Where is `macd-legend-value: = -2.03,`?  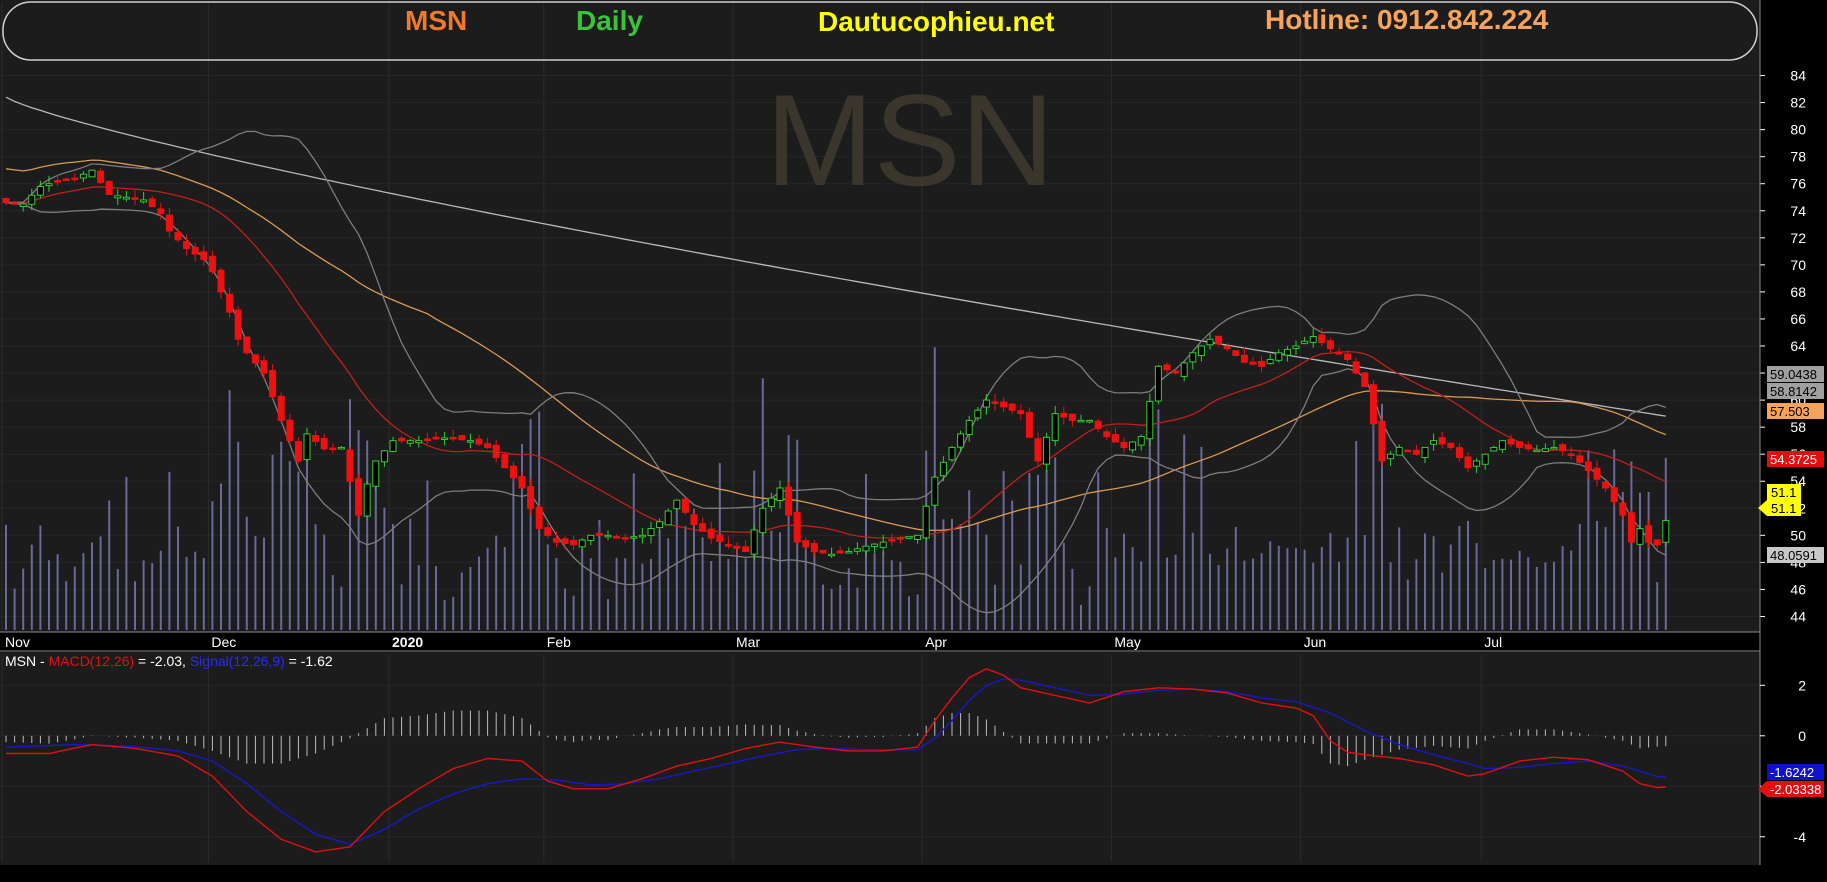 macd-legend-value: = -2.03, is located at coordinates (162, 661).